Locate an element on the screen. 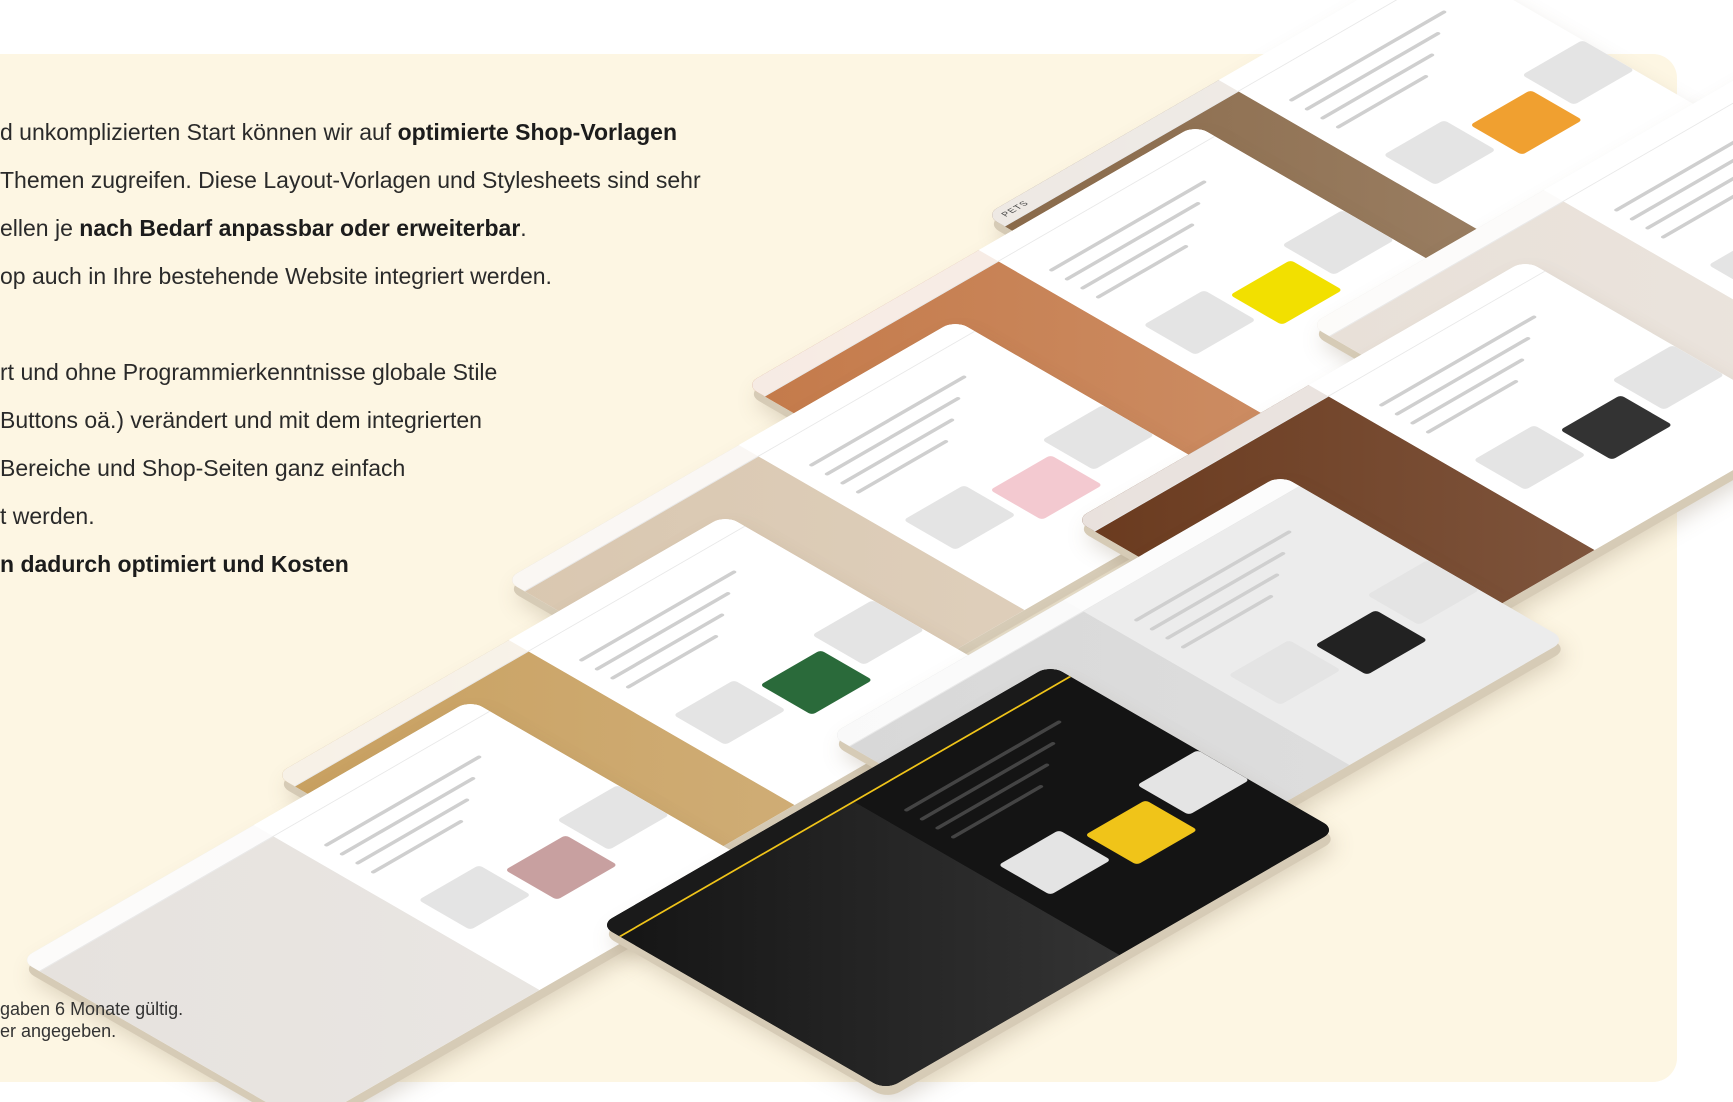 The width and height of the screenshot is (1733, 1102). footnote-line-2: er angegeben. is located at coordinates (58, 1031).